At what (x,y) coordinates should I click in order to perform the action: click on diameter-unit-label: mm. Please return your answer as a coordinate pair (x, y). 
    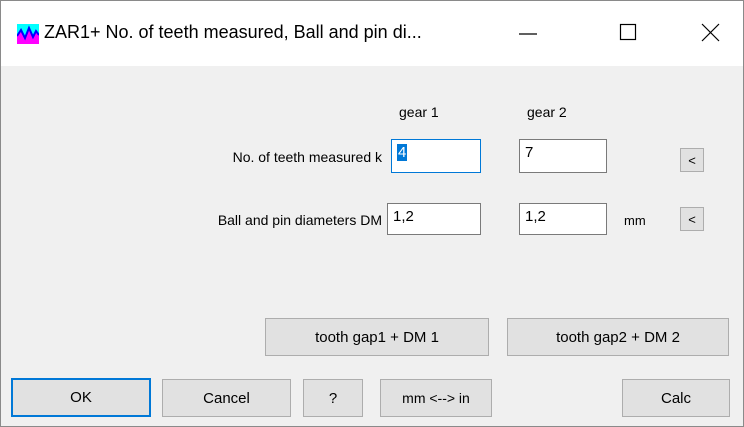
    Looking at the image, I should click on (635, 220).